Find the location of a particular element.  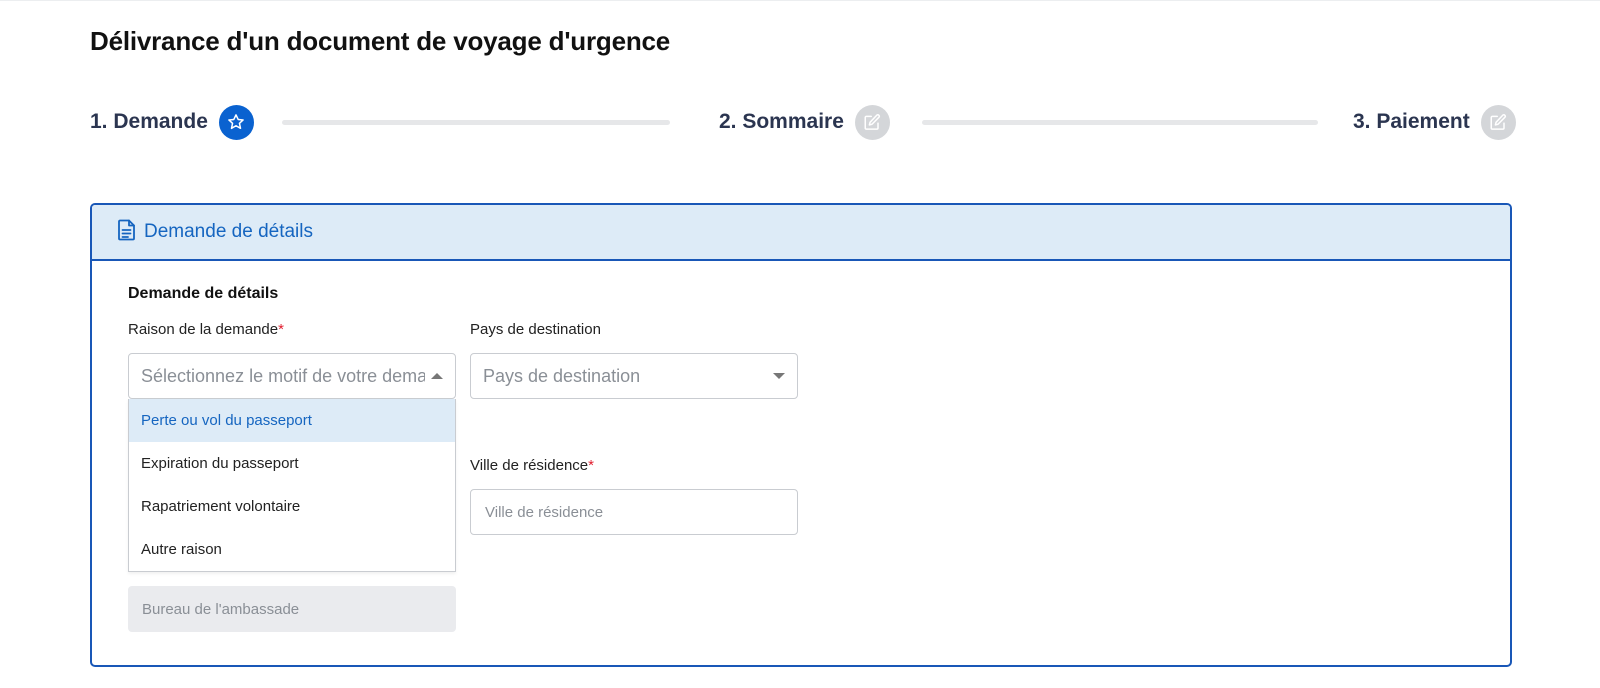

reason-option-lost-stolen: Perte ou vol du passeport is located at coordinates (292, 420).